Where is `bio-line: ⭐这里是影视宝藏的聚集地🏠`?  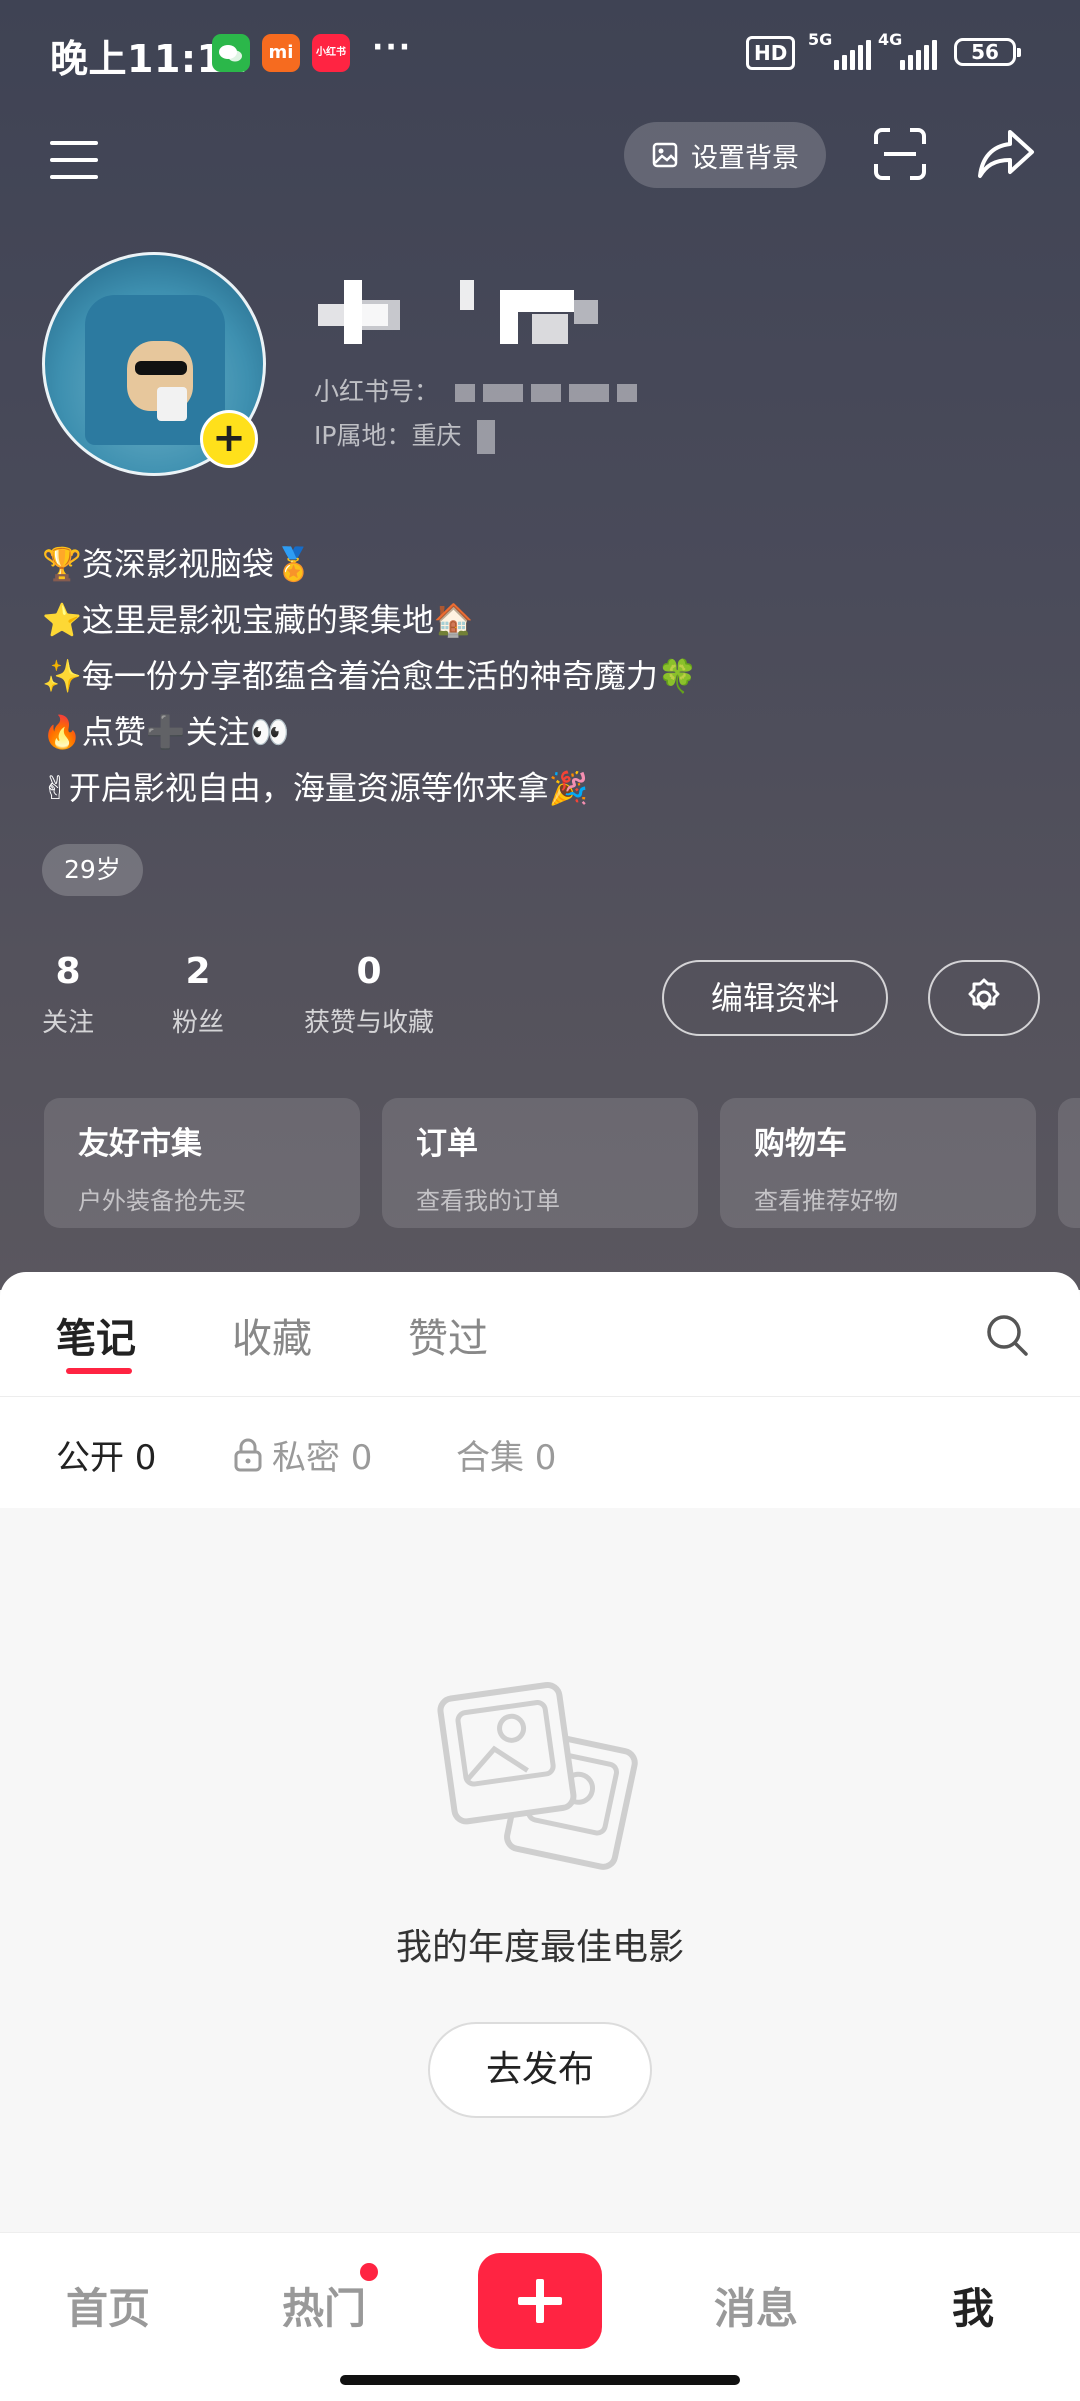 bio-line: ⭐这里是影视宝藏的聚集地🏠 is located at coordinates (258, 620).